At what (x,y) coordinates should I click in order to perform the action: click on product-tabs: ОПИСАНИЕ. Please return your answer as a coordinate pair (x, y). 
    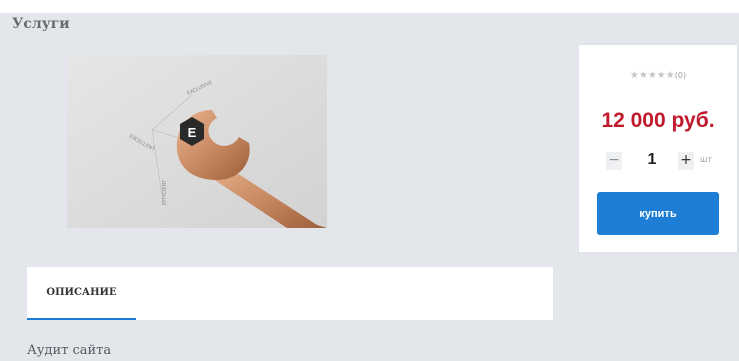
    Looking at the image, I should click on (290, 293).